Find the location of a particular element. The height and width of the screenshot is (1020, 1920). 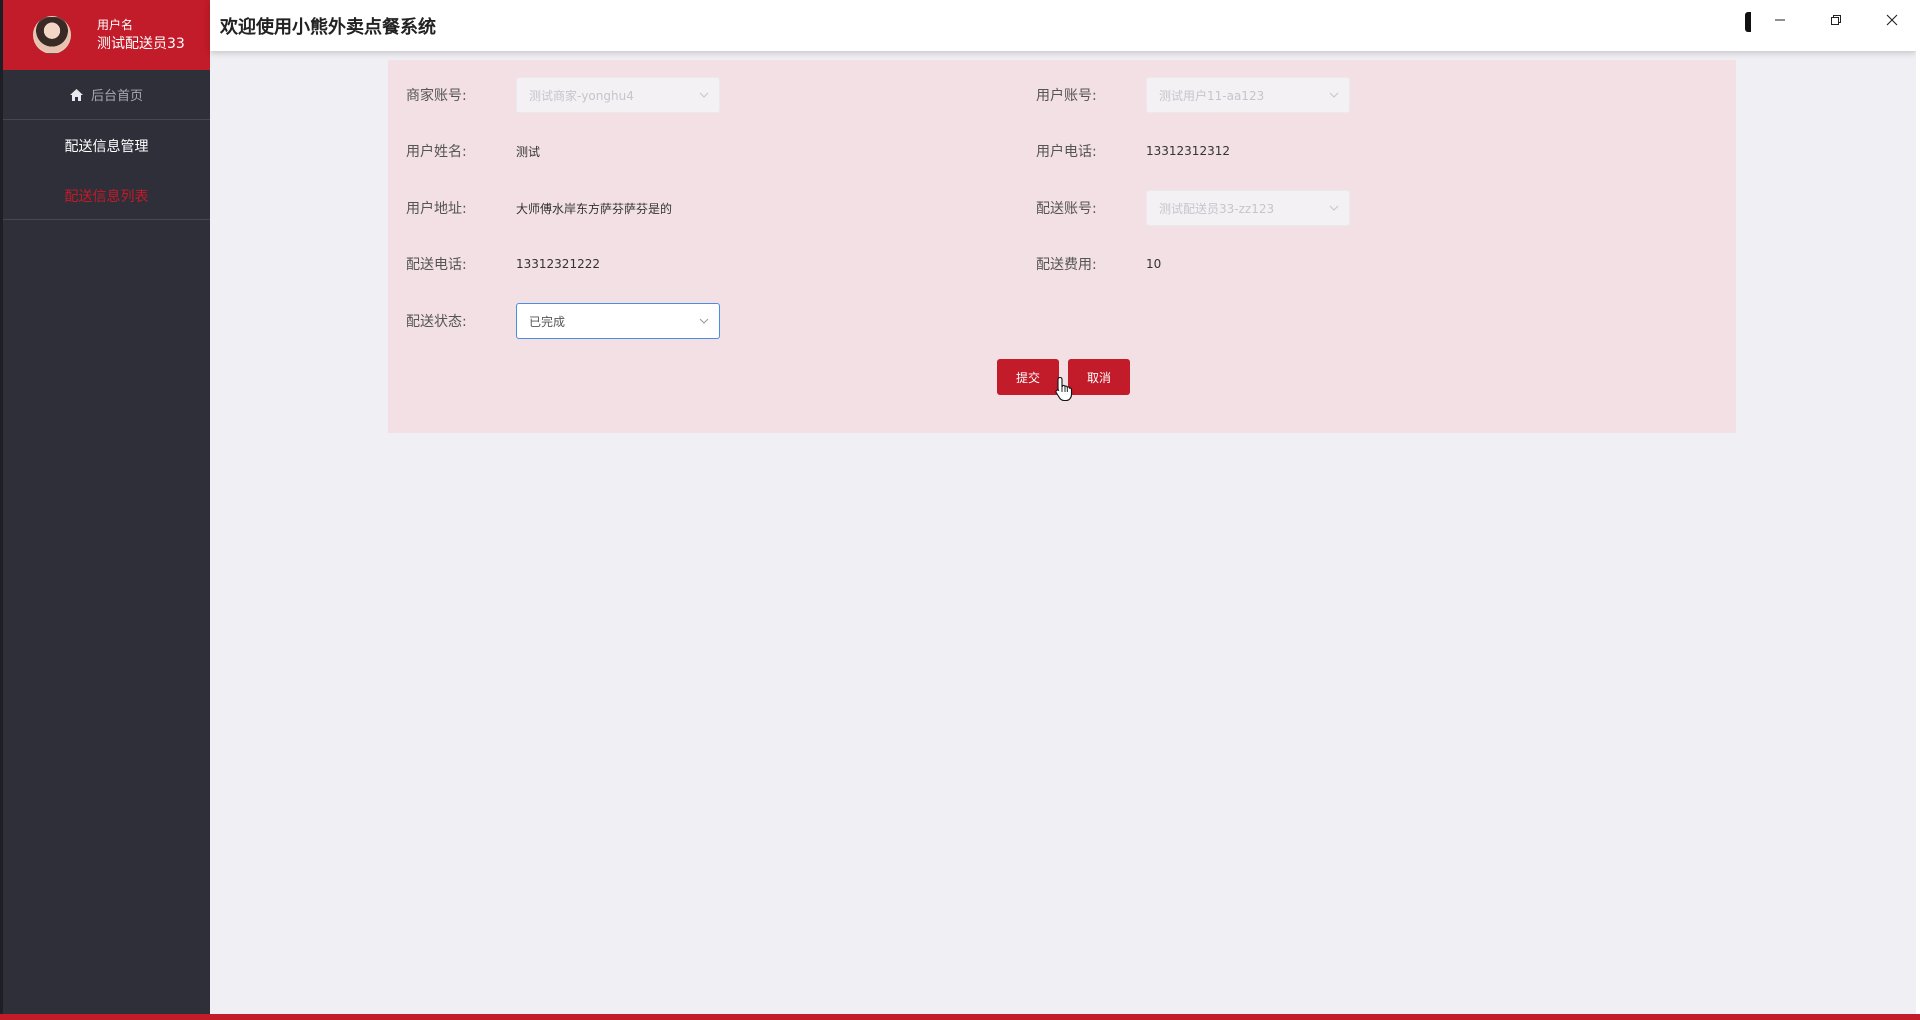

delivery-phone-value: 13312321222 is located at coordinates (558, 264).